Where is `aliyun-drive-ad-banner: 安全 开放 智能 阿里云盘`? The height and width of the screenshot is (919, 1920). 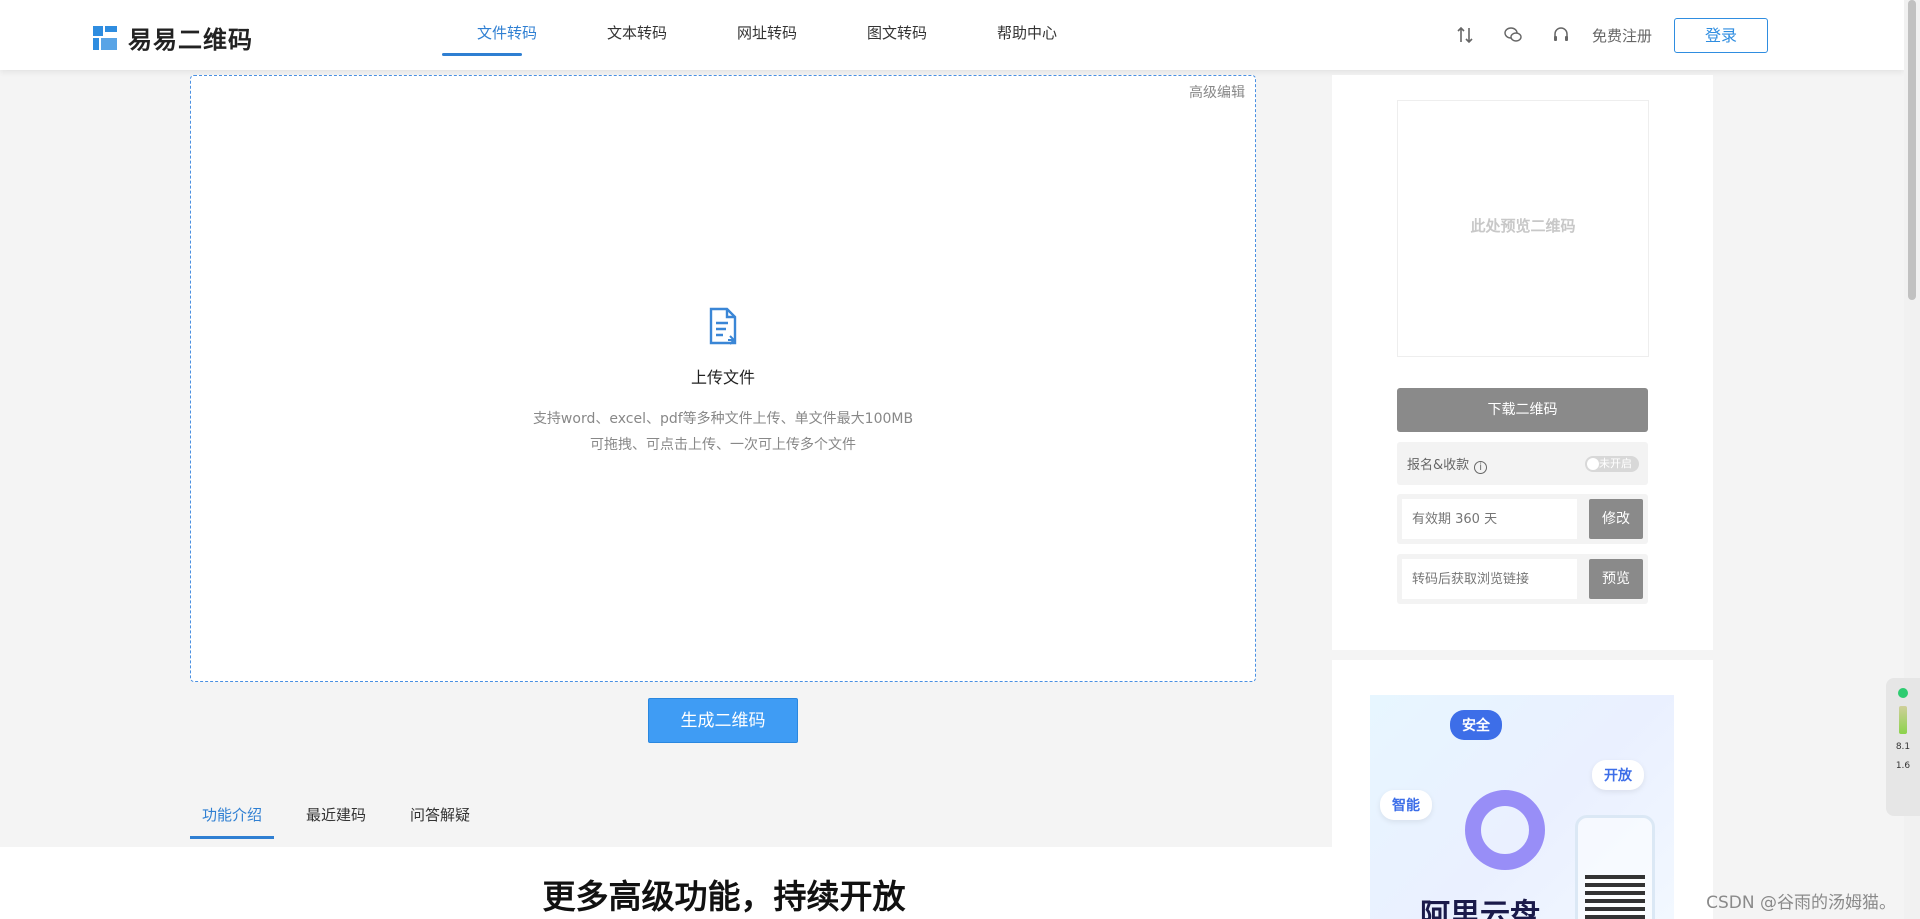 aliyun-drive-ad-banner: 安全 开放 智能 阿里云盘 is located at coordinates (1522, 807).